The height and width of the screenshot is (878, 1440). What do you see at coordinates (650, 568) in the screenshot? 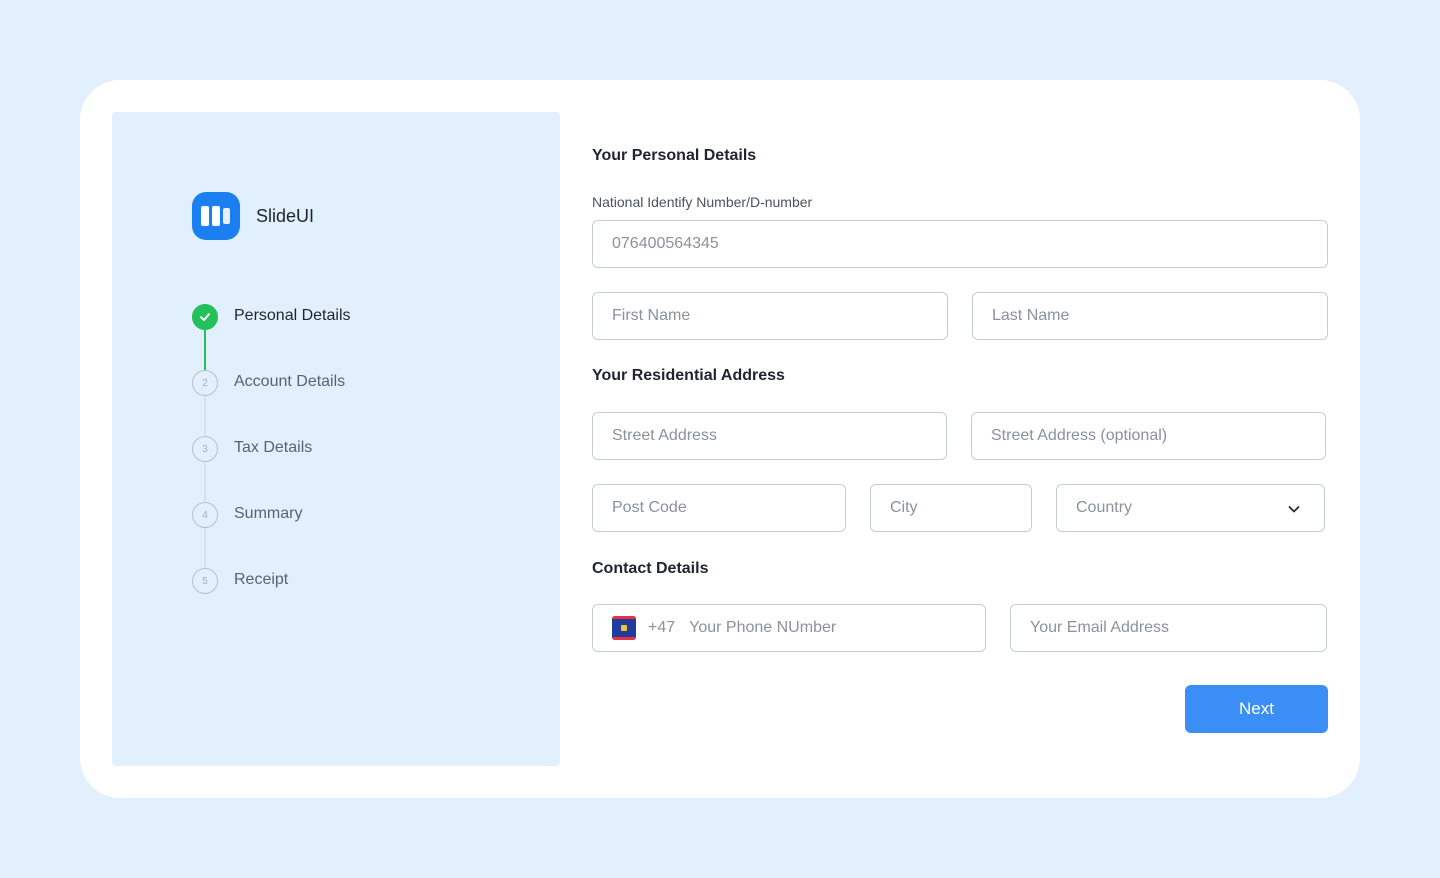
I see `section-title-contact: Contact Details` at bounding box center [650, 568].